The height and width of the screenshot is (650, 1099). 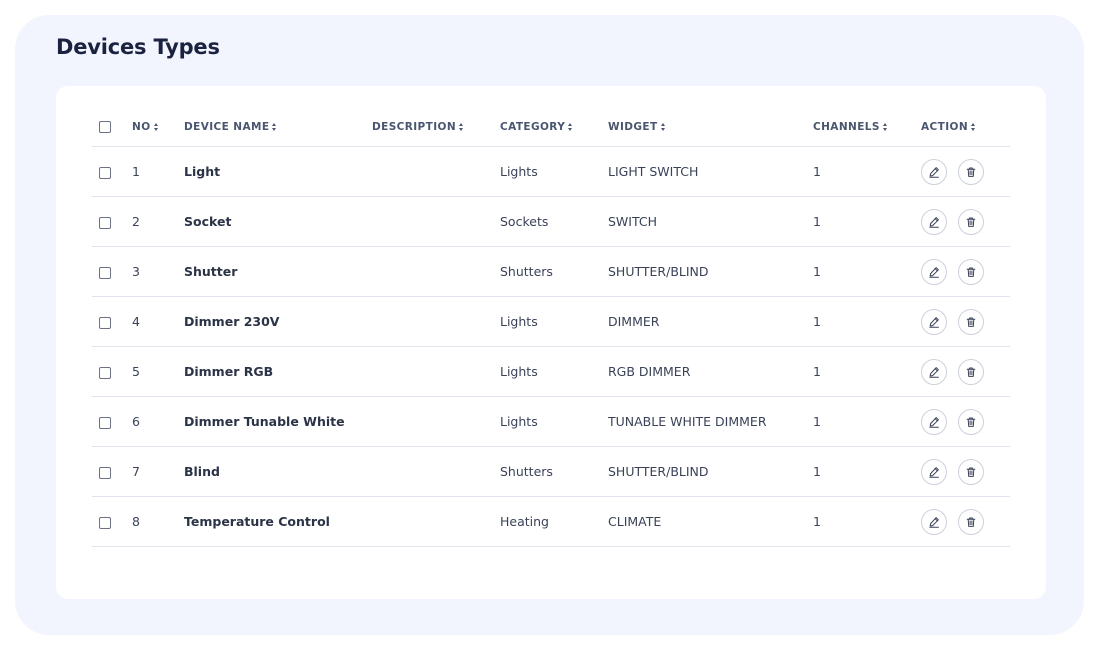 I want to click on cell-device-name: Dimmer Tunable White, so click(x=278, y=421).